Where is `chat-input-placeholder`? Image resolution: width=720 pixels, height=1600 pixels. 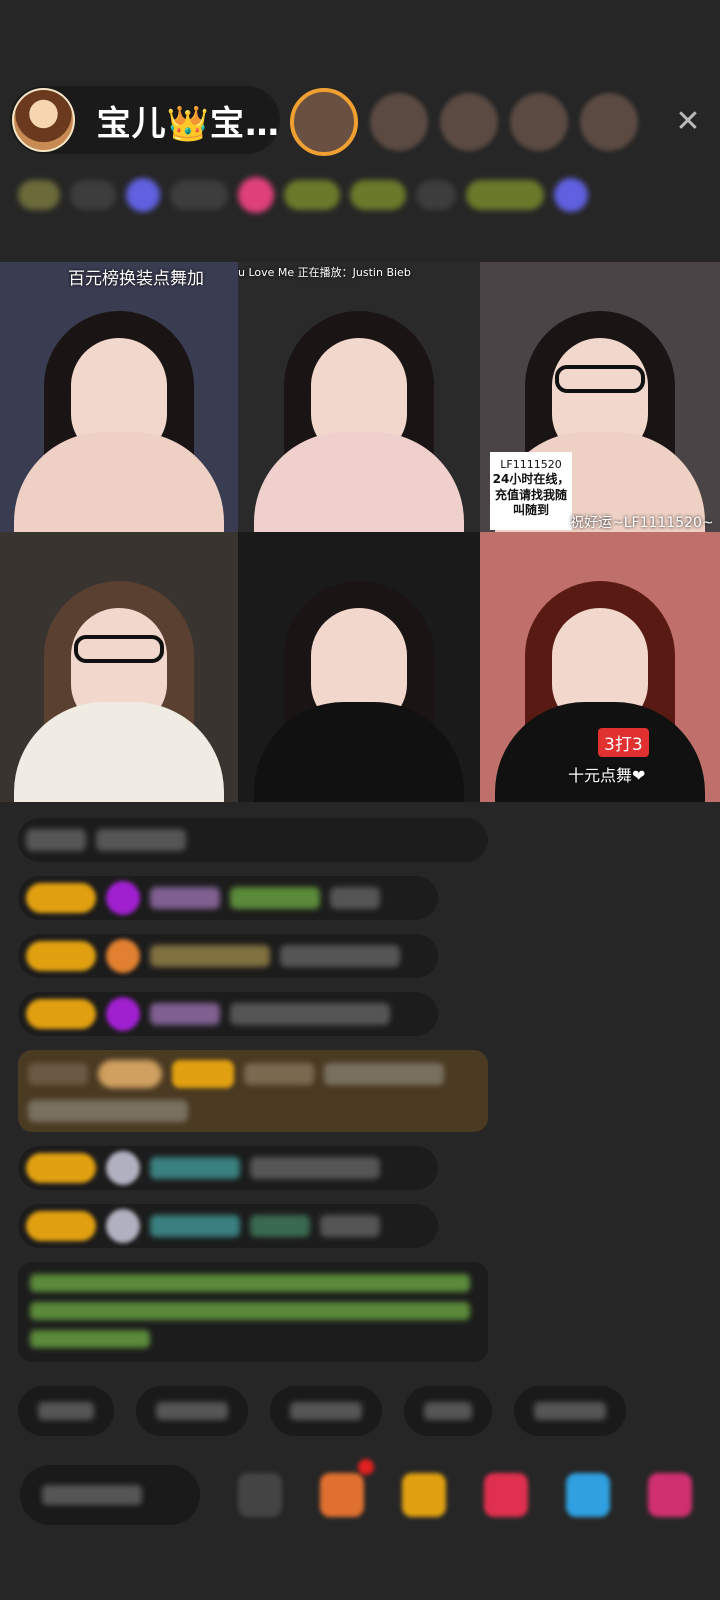 chat-input-placeholder is located at coordinates (92, 1495).